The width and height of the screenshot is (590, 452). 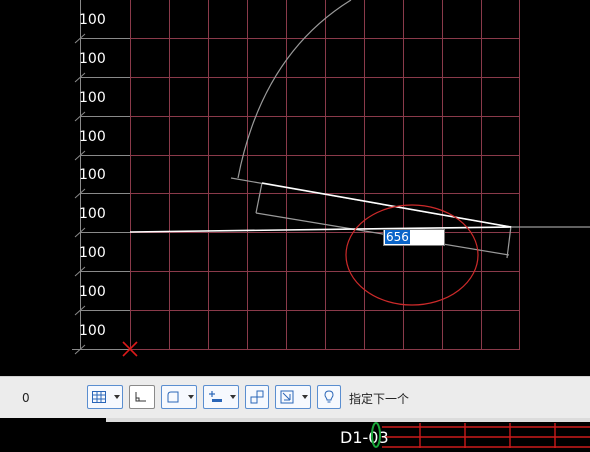 I want to click on coordinate-readout: 0, so click(x=26, y=398).